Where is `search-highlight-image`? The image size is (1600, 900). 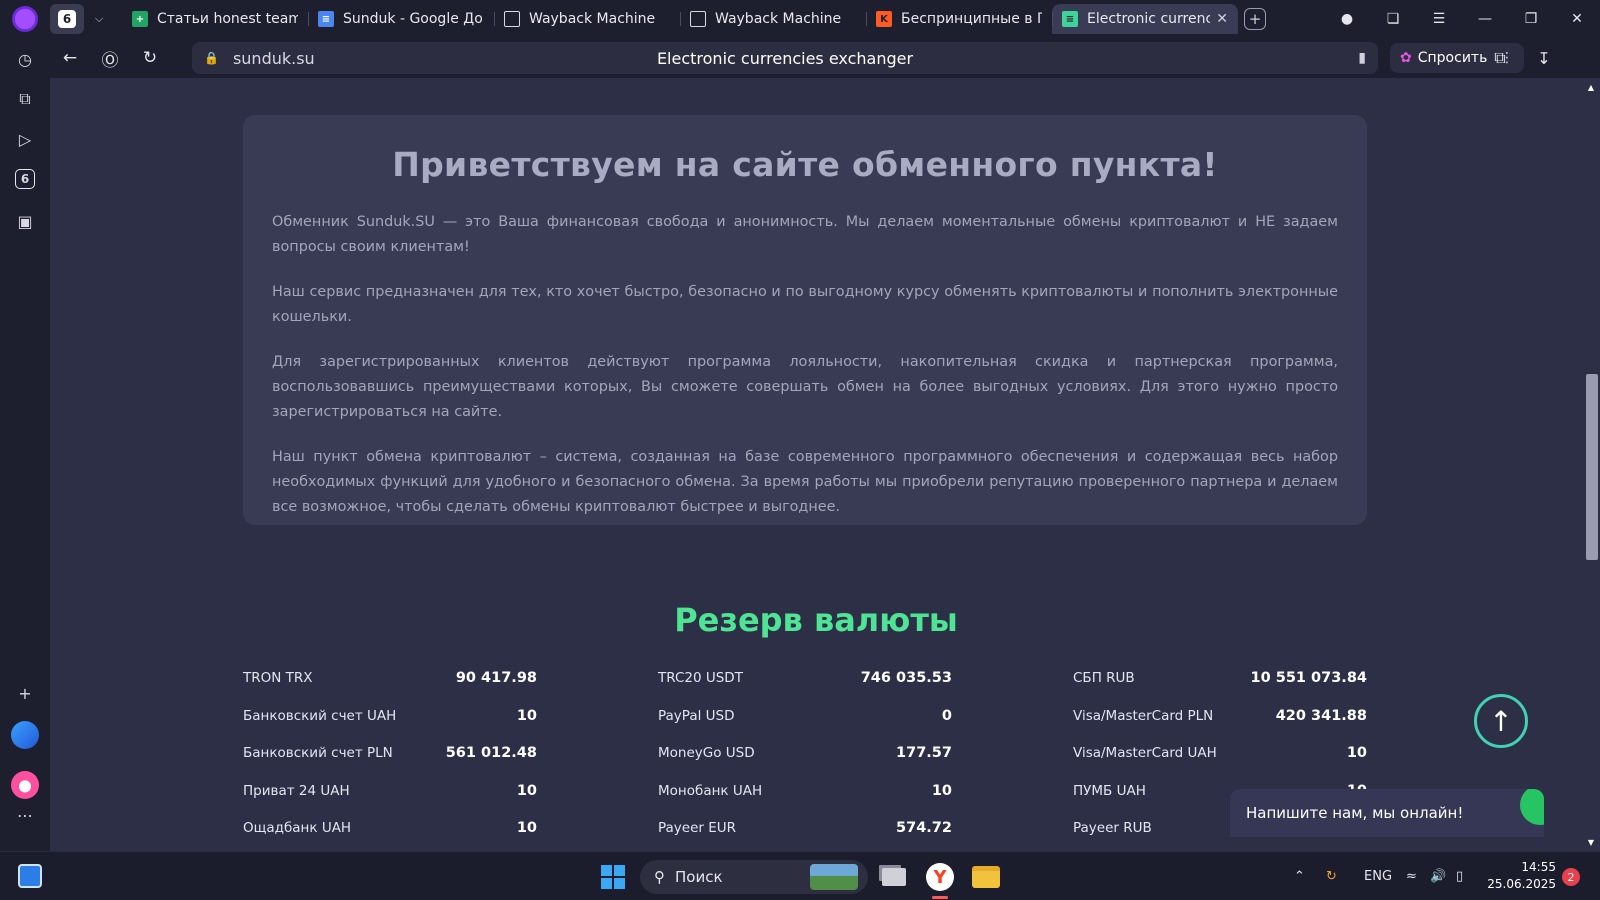 search-highlight-image is located at coordinates (834, 877).